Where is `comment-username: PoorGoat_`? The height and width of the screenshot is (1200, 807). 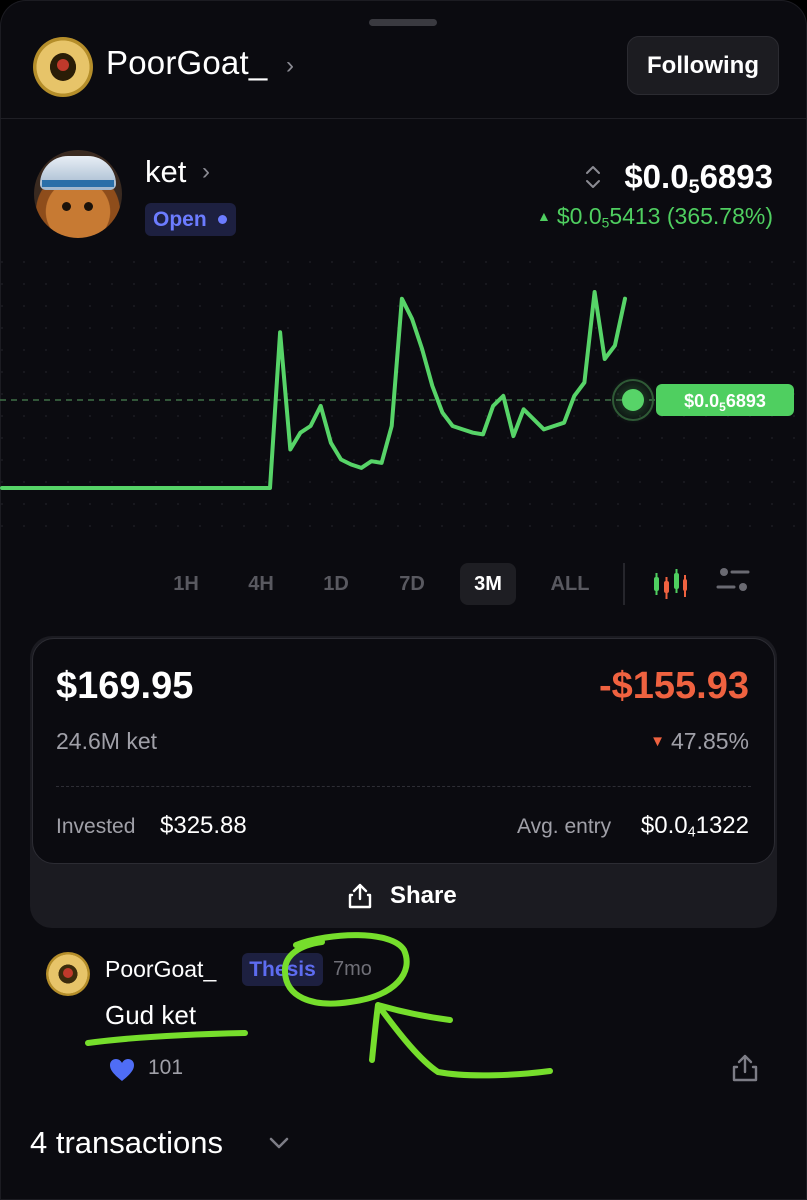 comment-username: PoorGoat_ is located at coordinates (160, 969).